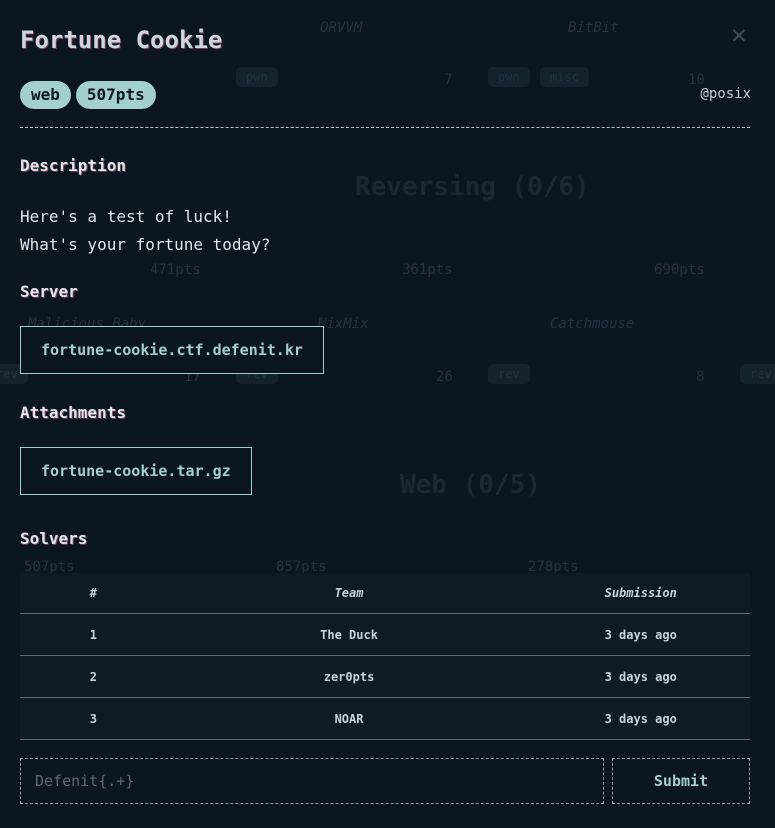 This screenshot has height=828, width=775. I want to click on author-label: @posix, so click(725, 94).